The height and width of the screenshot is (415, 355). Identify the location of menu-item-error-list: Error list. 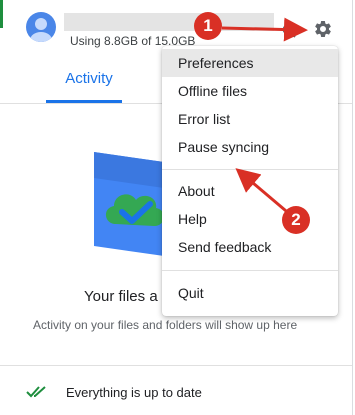
(250, 119).